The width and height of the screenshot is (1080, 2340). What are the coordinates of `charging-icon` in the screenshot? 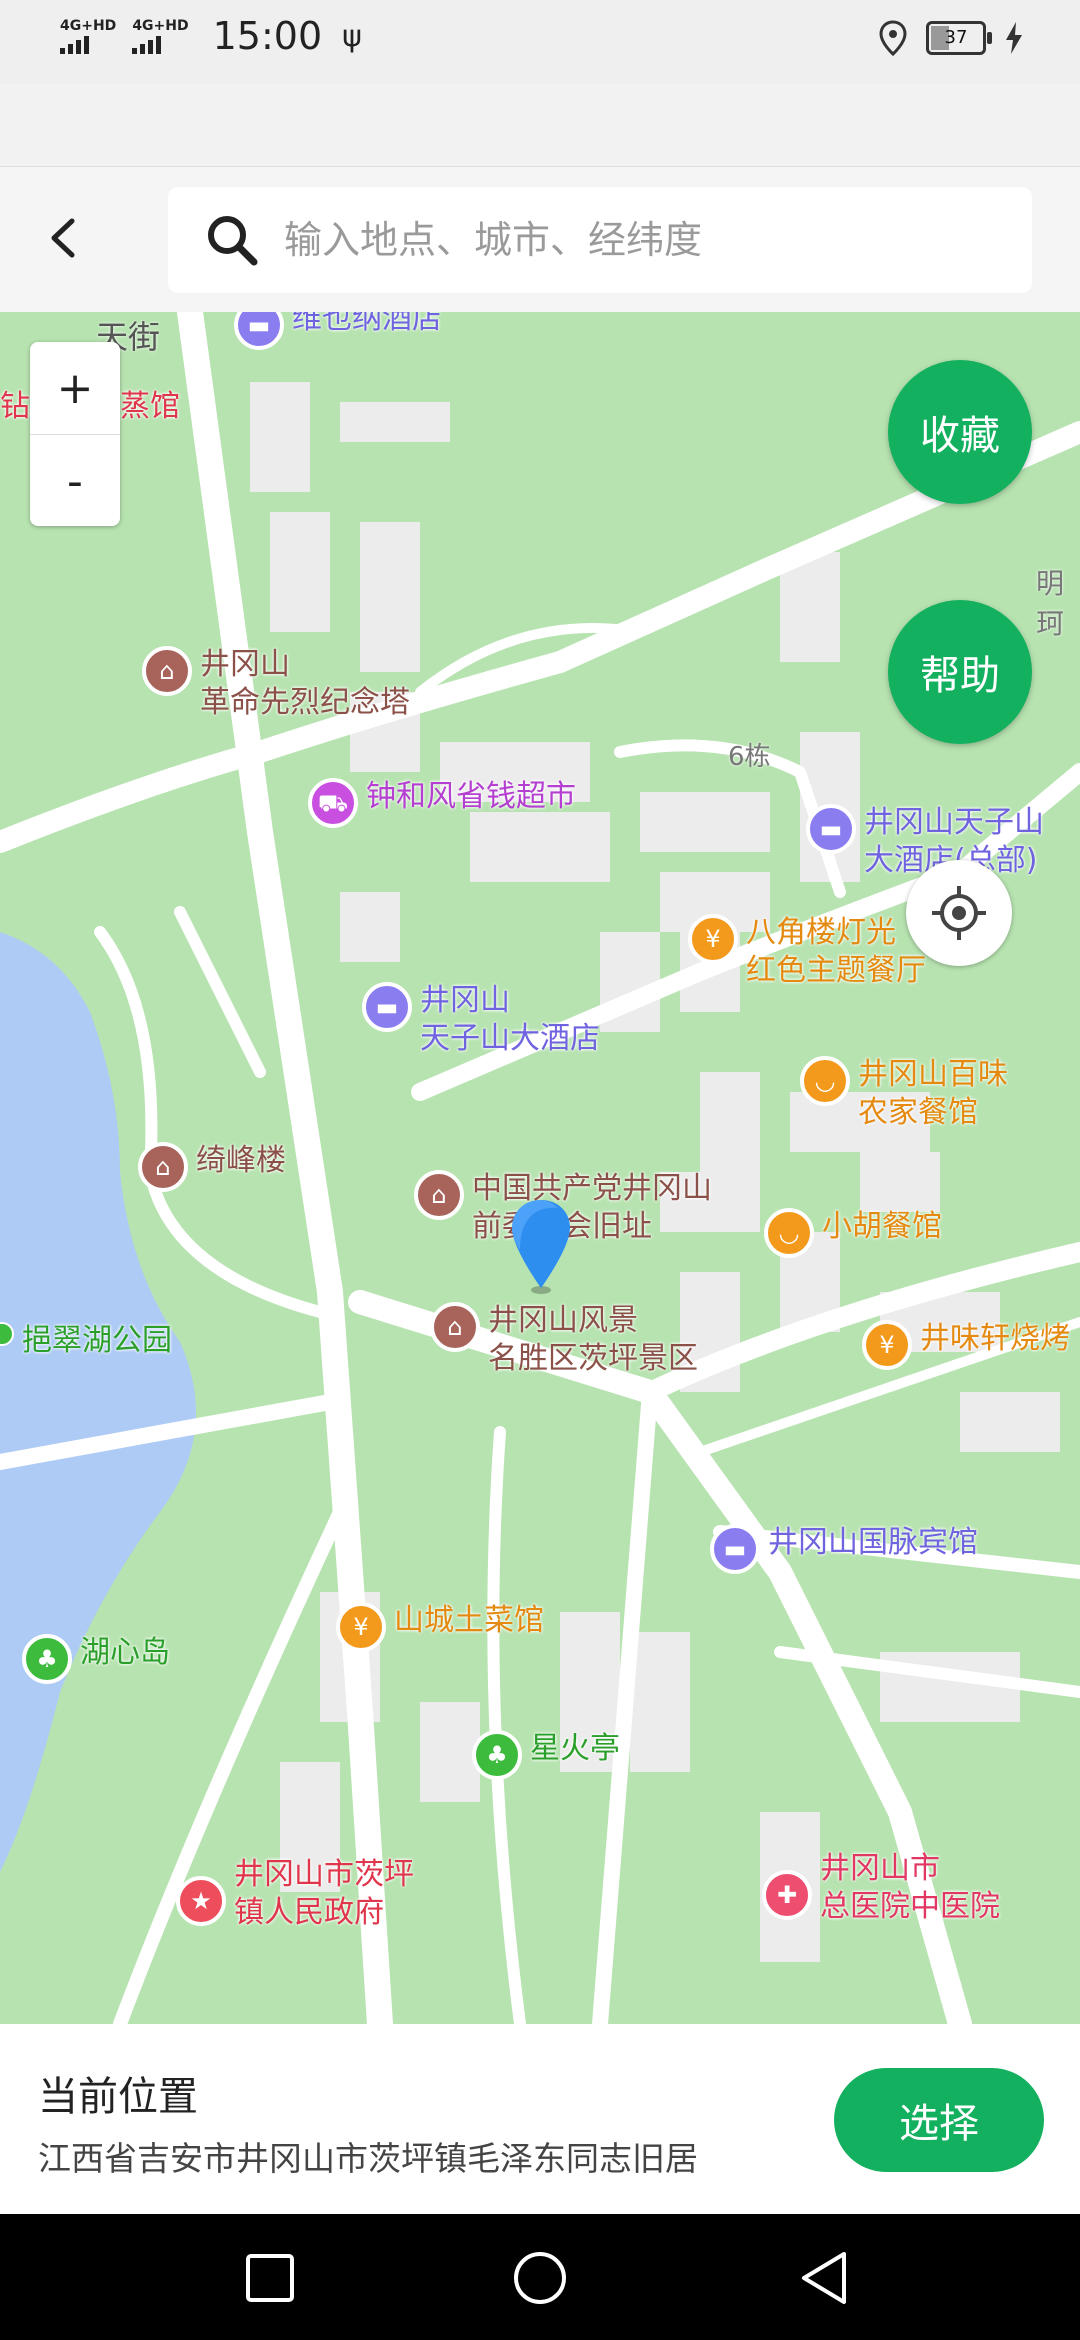 It's located at (1014, 38).